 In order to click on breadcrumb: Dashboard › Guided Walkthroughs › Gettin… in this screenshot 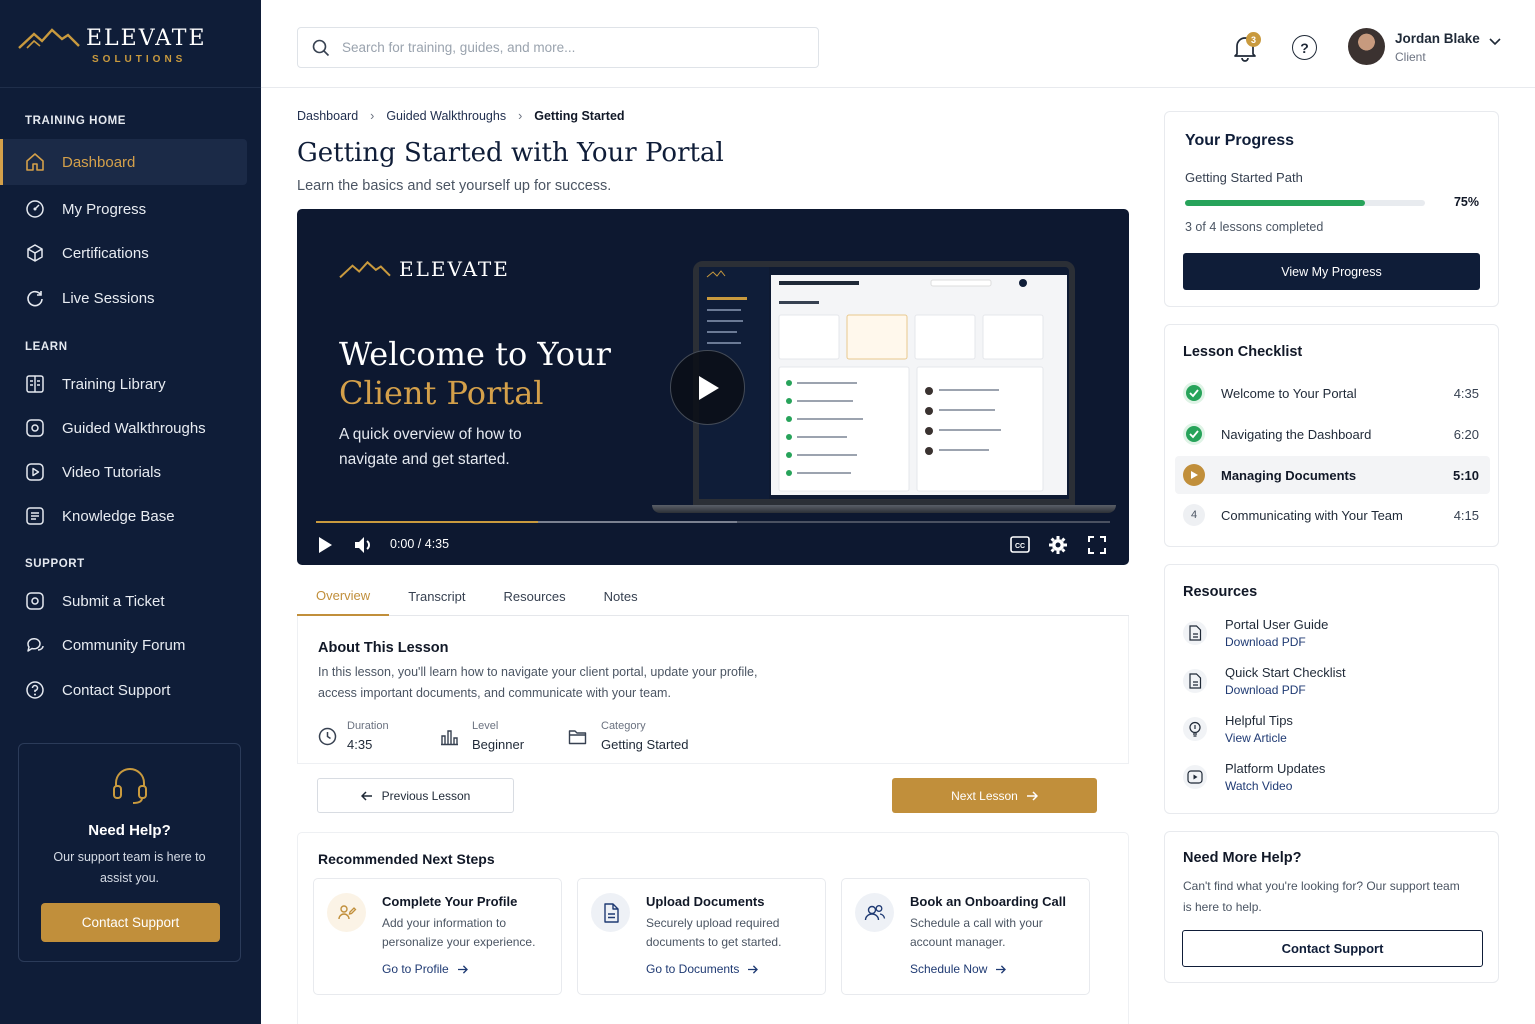, I will do `click(461, 116)`.